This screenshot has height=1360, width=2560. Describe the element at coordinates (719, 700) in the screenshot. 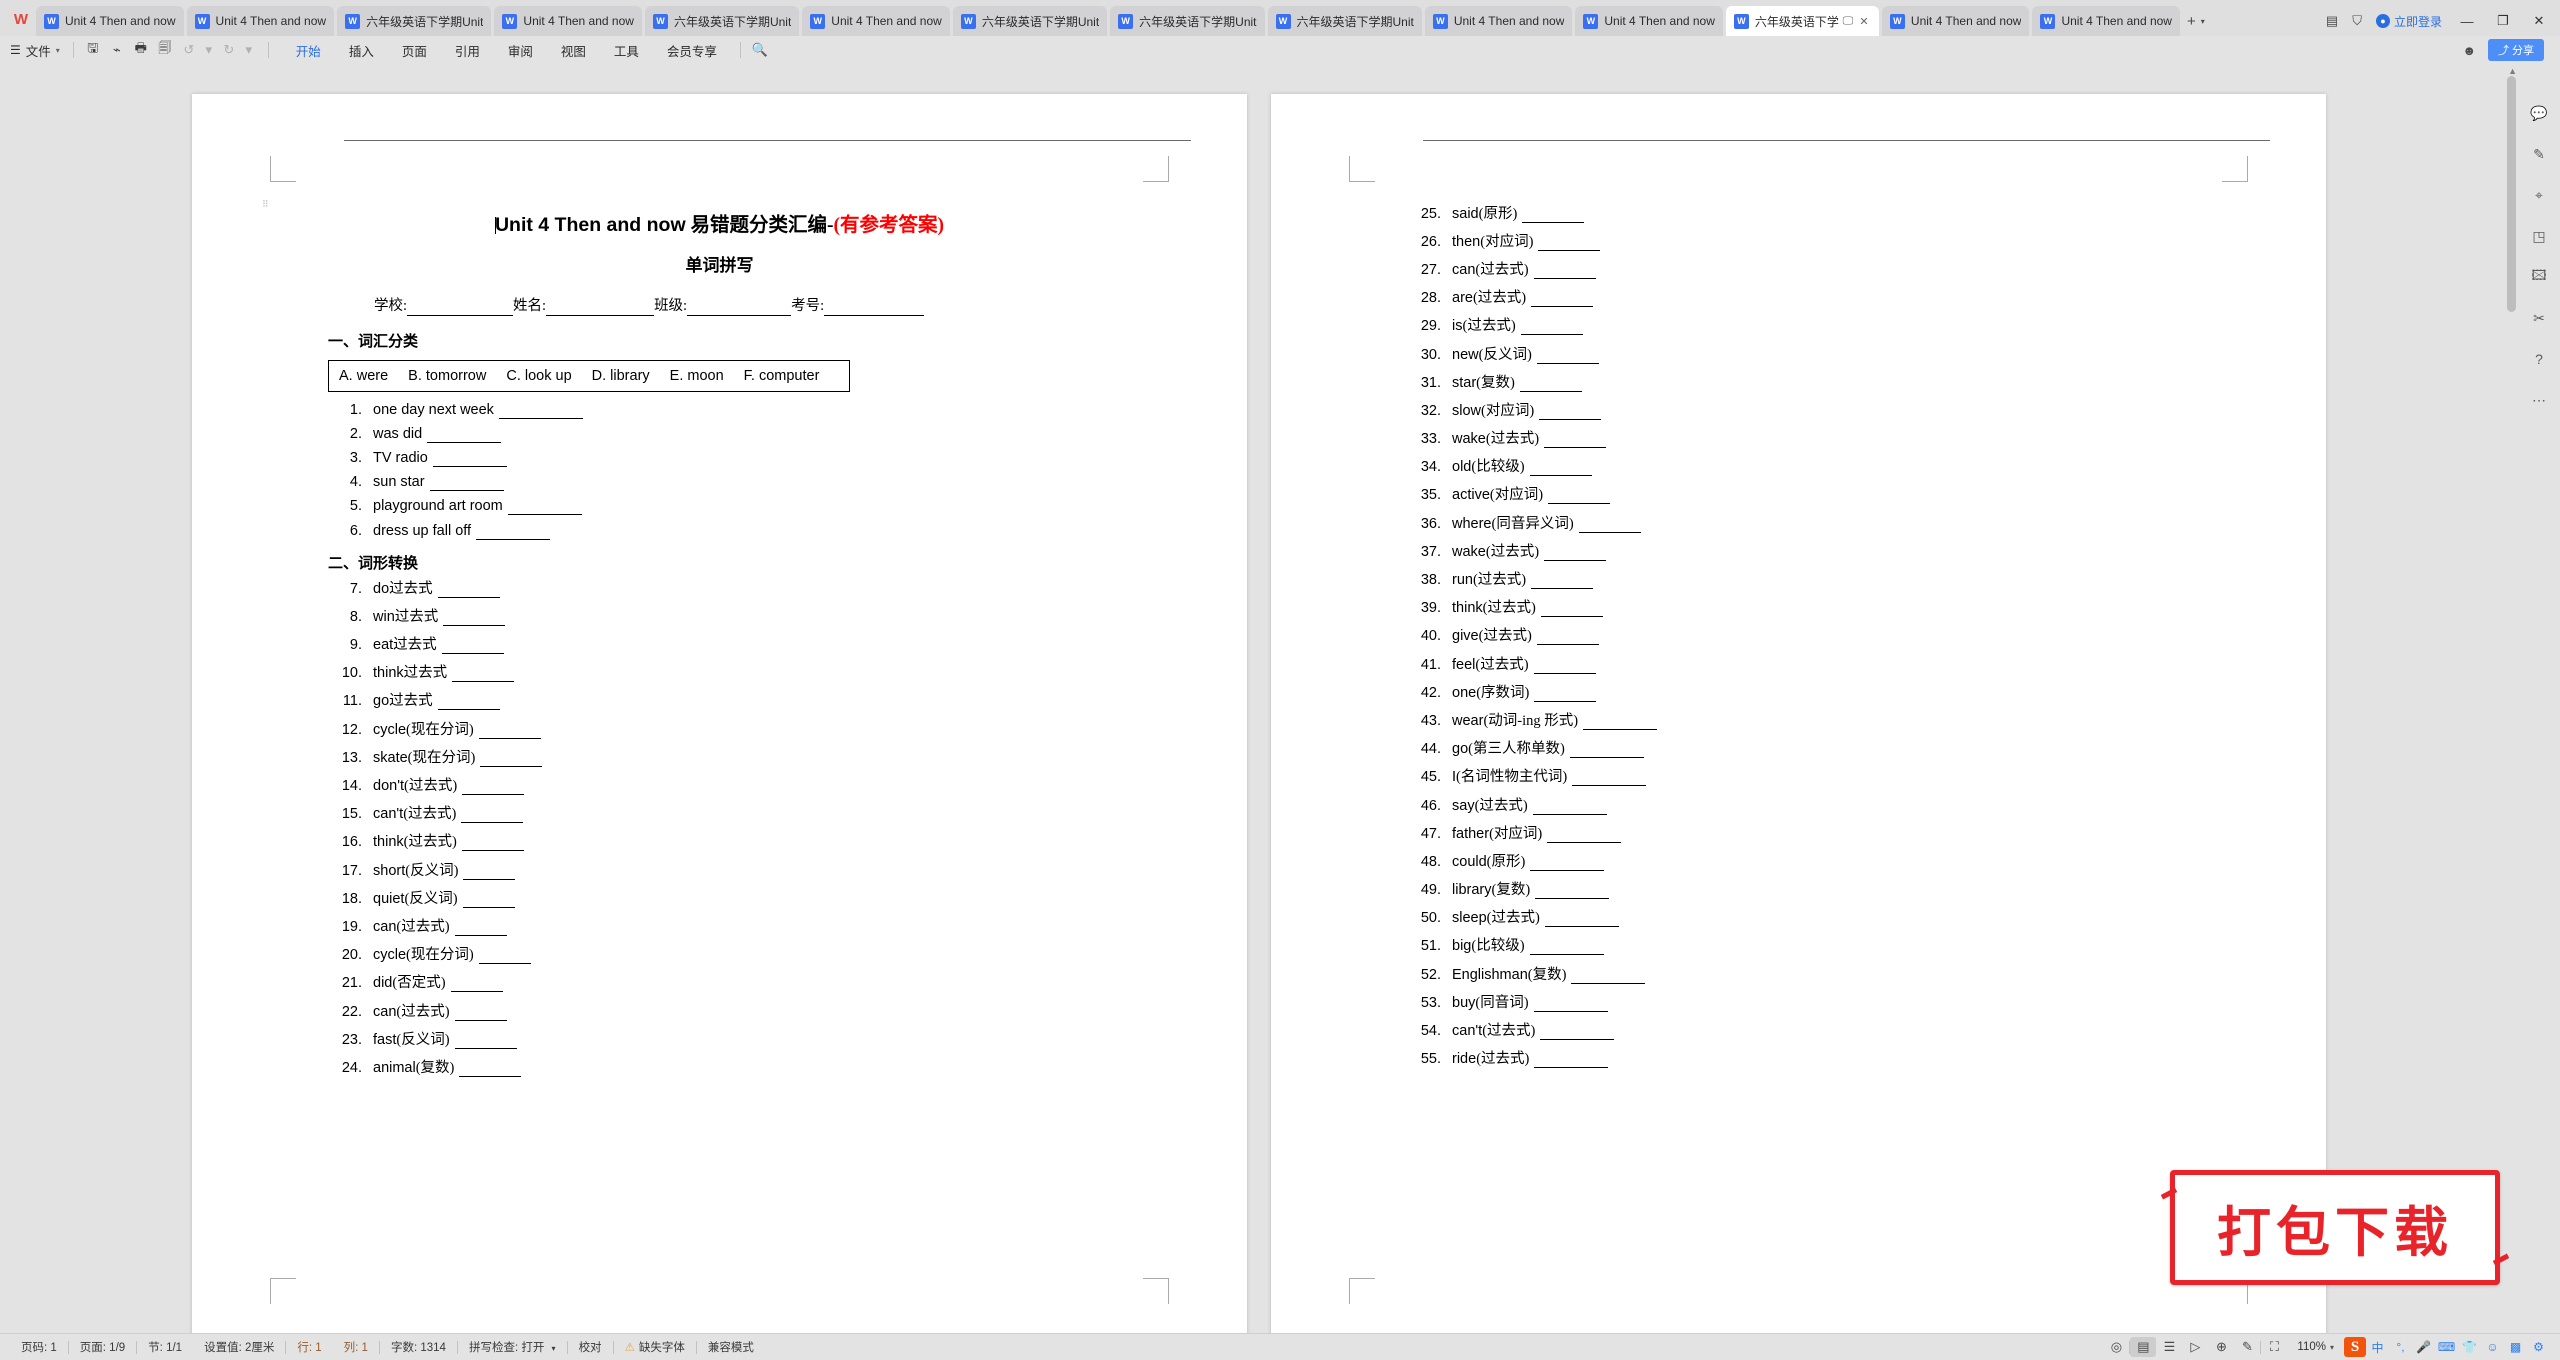

I see `question-item: 11. go 过去式` at that location.